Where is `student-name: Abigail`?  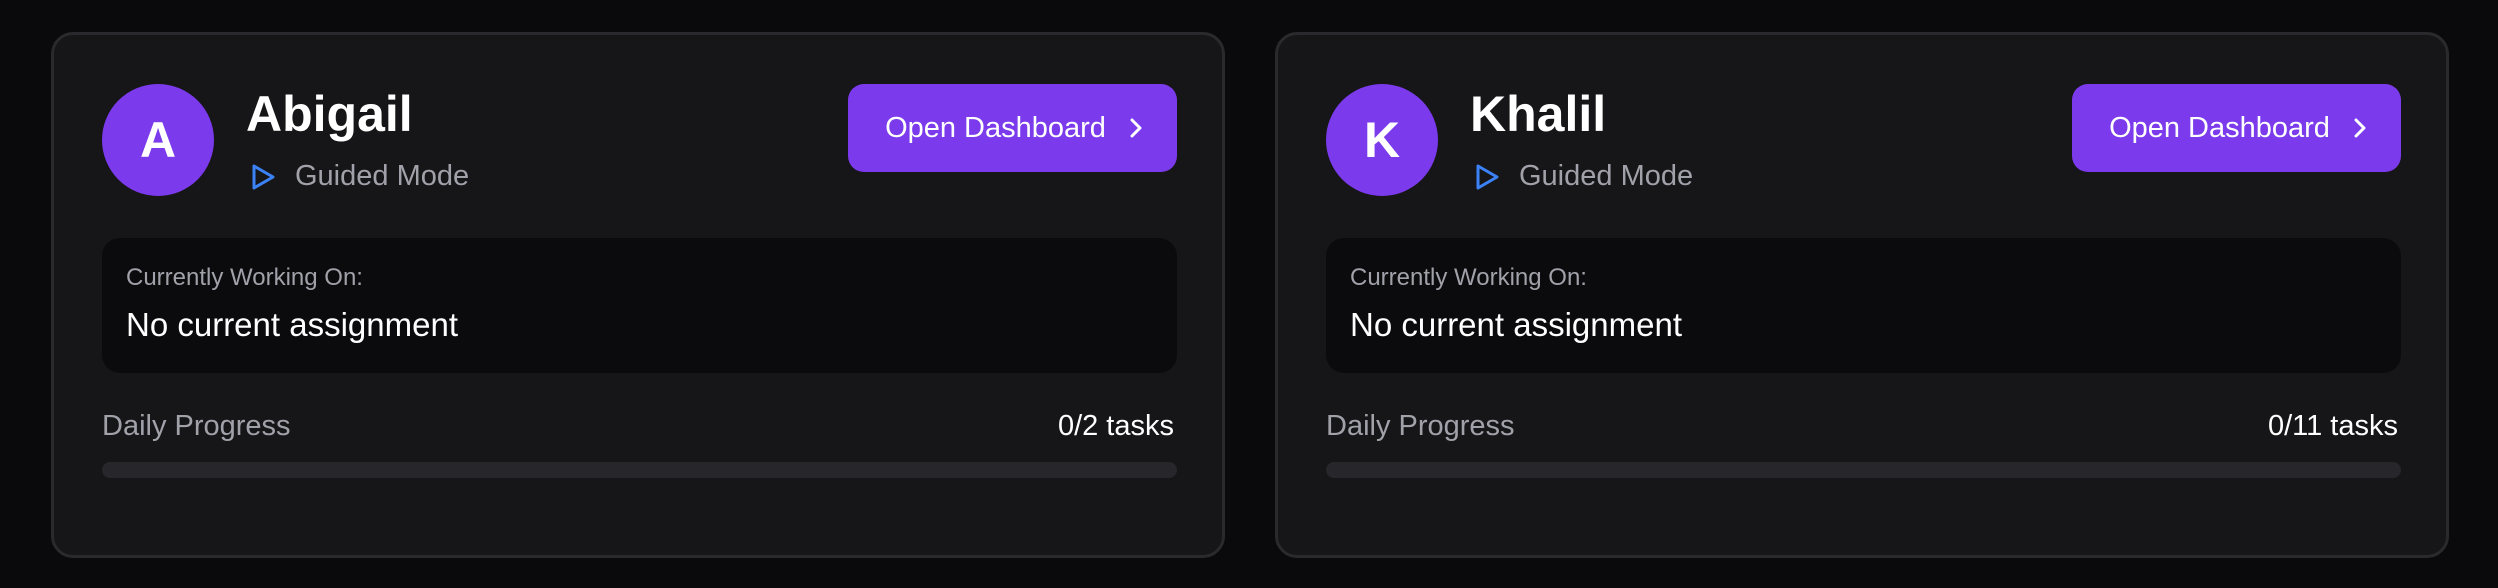 student-name: Abigail is located at coordinates (329, 114).